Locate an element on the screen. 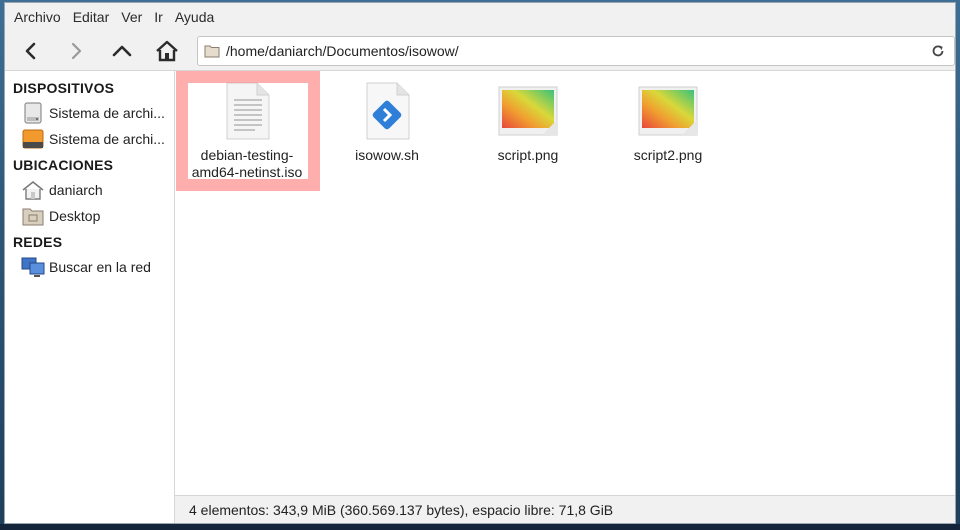  sidebar-section-networks: REDES is located at coordinates (38, 242).